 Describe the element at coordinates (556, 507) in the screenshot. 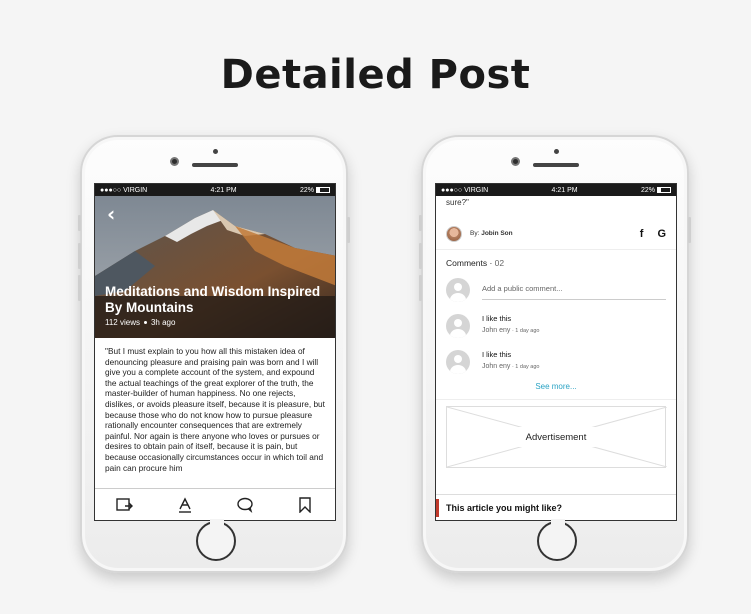

I see `related-articles-header: This article you might like?` at that location.